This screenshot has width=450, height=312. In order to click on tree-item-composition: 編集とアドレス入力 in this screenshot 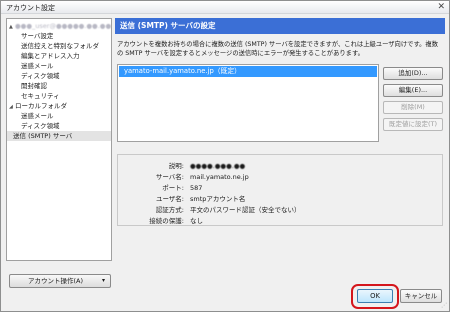, I will do `click(50, 56)`.